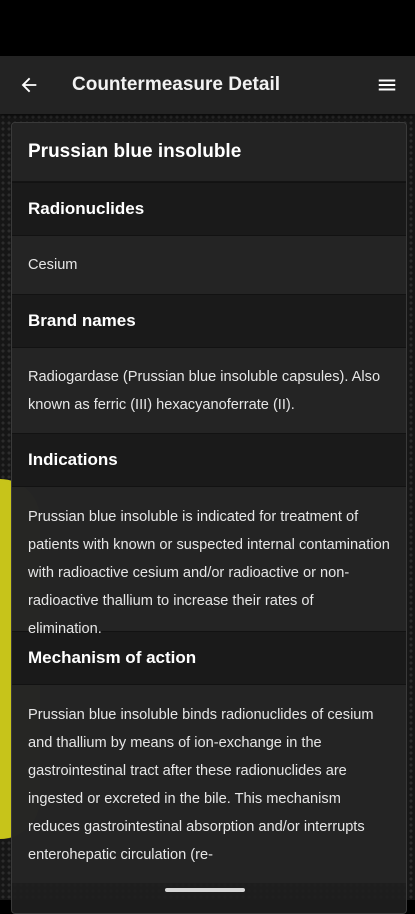 Image resolution: width=415 pixels, height=914 pixels. I want to click on menu-button, so click(387, 85).